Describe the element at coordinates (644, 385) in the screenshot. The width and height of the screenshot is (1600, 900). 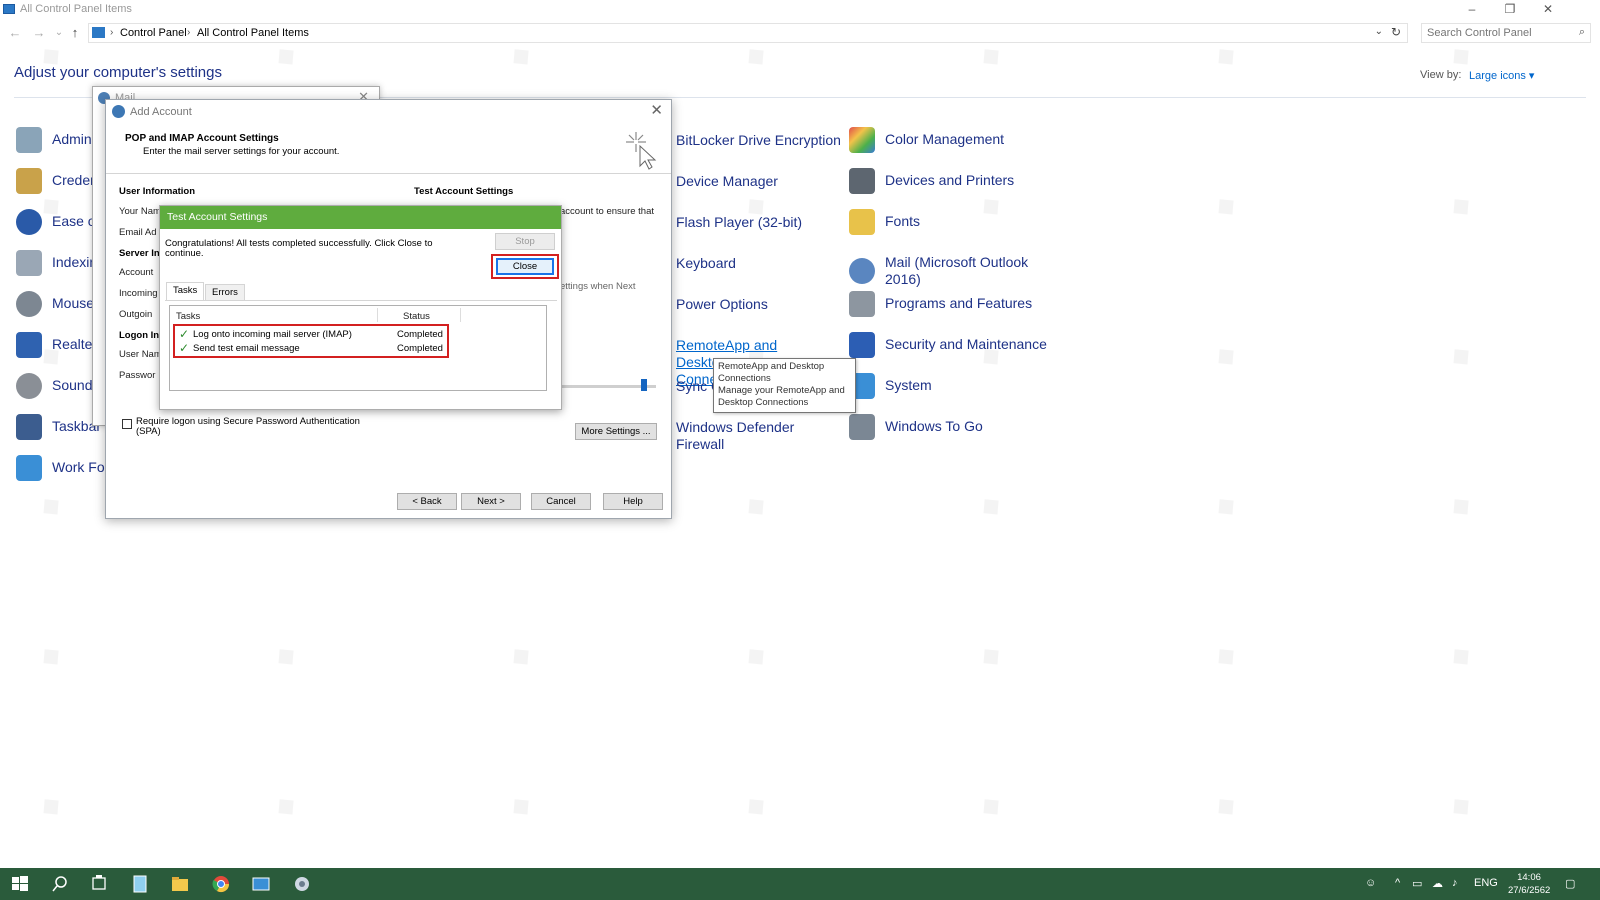
I see `slider-thumb` at that location.